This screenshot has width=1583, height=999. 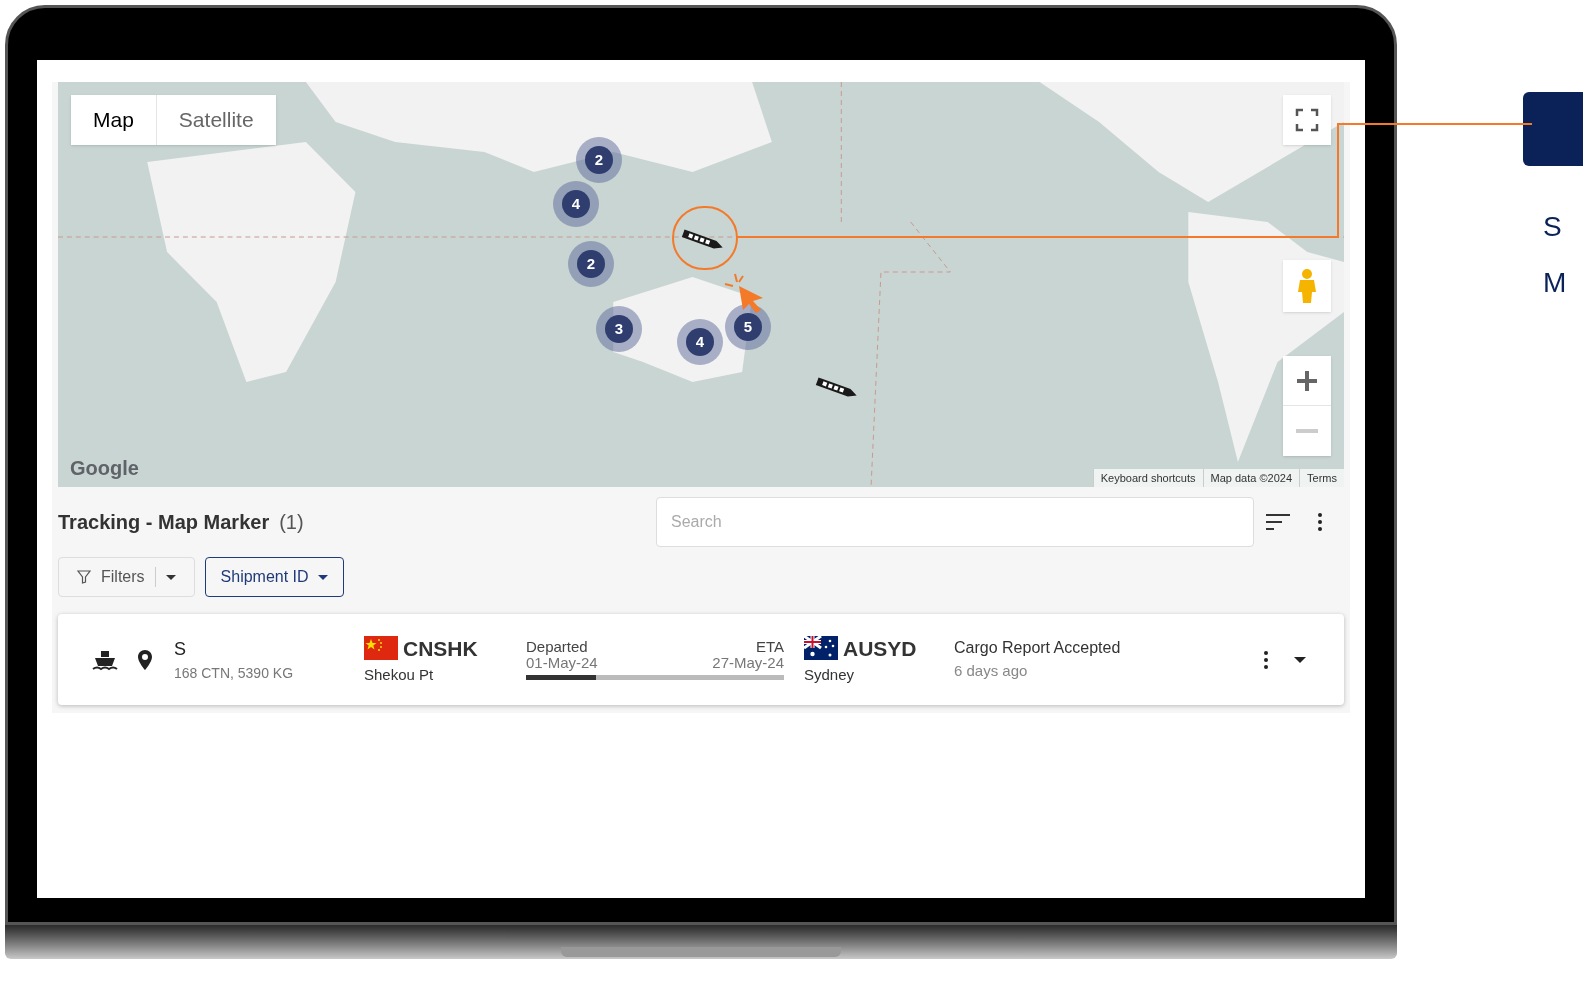 I want to click on attribution-link: Map data ©2024, so click(x=1251, y=477).